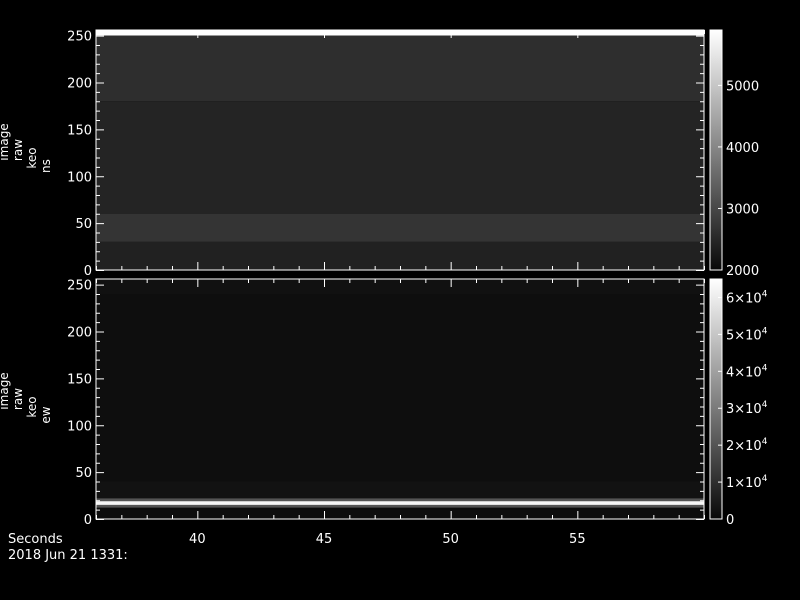  What do you see at coordinates (577, 539) in the screenshot?
I see `x-tick-label: 55` at bounding box center [577, 539].